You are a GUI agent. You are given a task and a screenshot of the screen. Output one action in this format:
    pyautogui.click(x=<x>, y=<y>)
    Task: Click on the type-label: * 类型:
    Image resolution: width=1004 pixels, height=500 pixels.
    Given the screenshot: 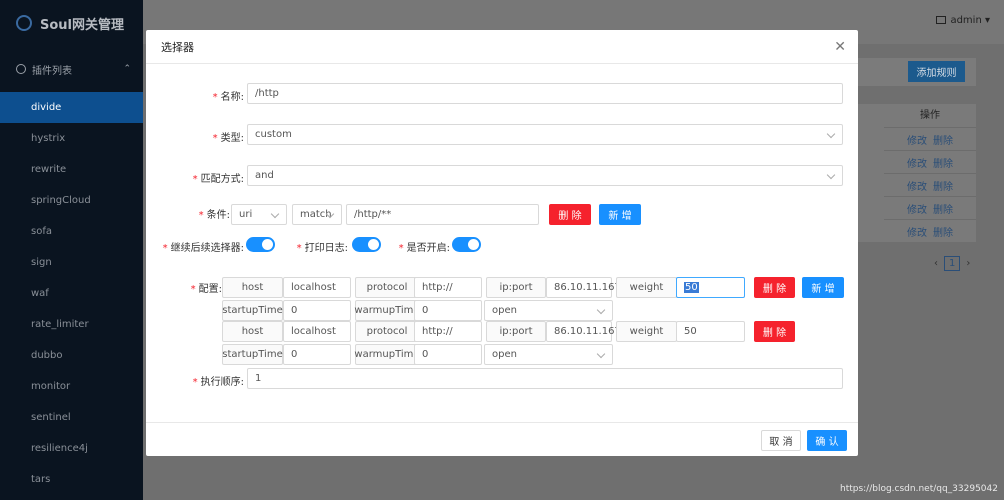 What is the action you would take?
    pyautogui.click(x=228, y=138)
    